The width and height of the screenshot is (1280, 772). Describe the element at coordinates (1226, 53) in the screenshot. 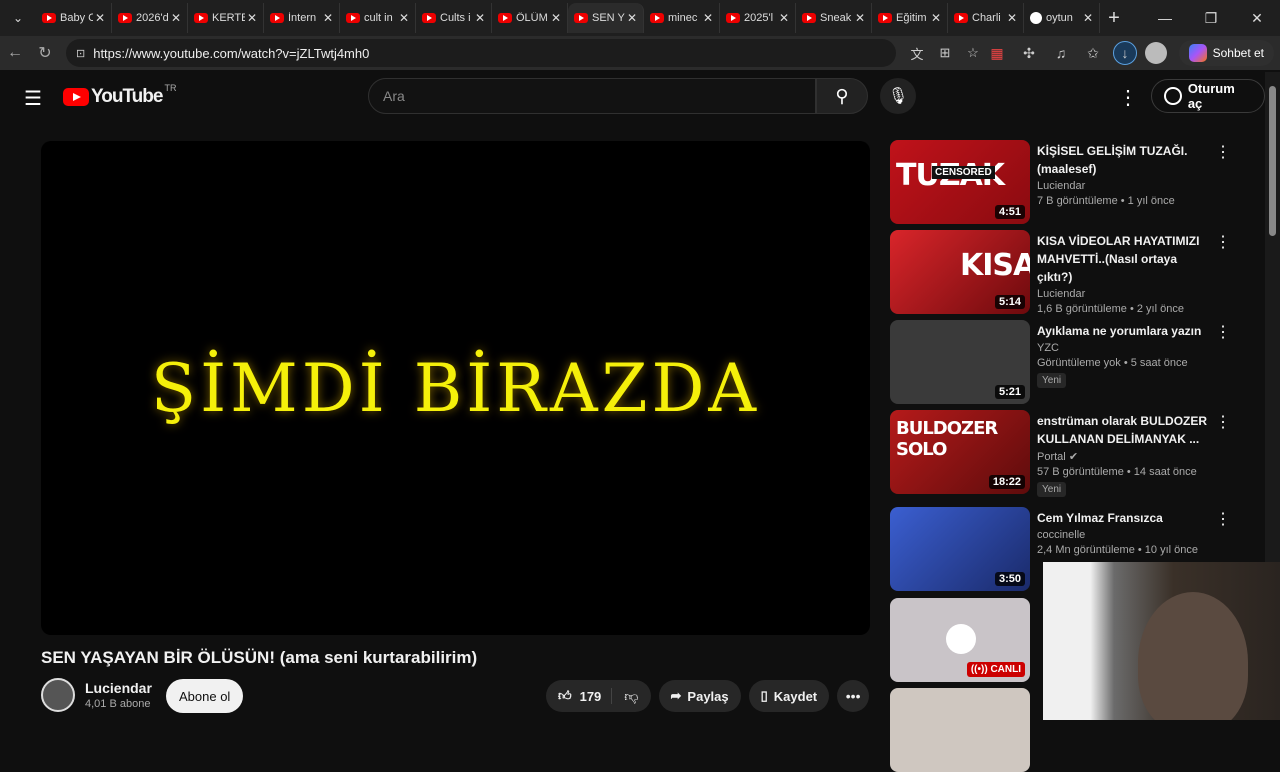

I see `copilot-chat-button: Sohbet et` at that location.